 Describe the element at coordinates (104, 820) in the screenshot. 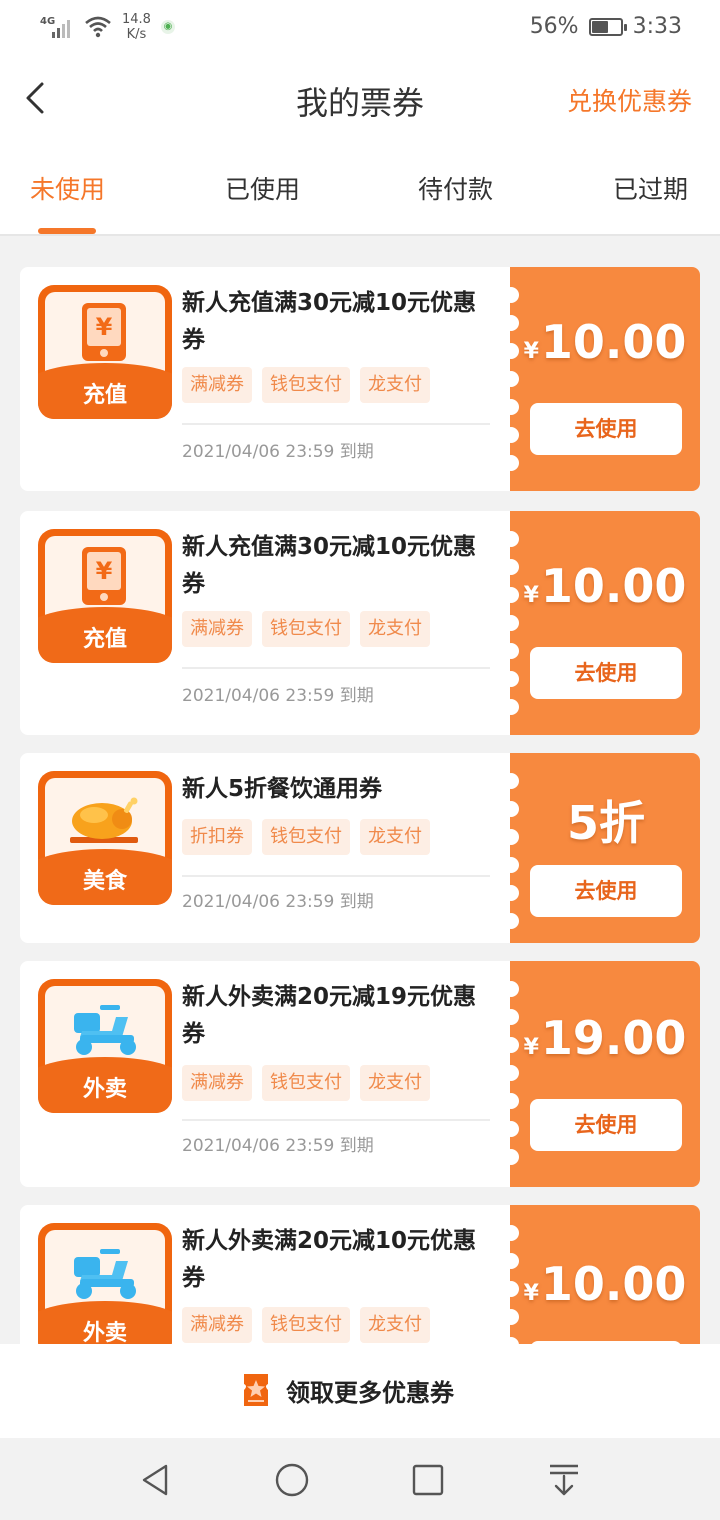

I see `roast-chicken-icon` at that location.